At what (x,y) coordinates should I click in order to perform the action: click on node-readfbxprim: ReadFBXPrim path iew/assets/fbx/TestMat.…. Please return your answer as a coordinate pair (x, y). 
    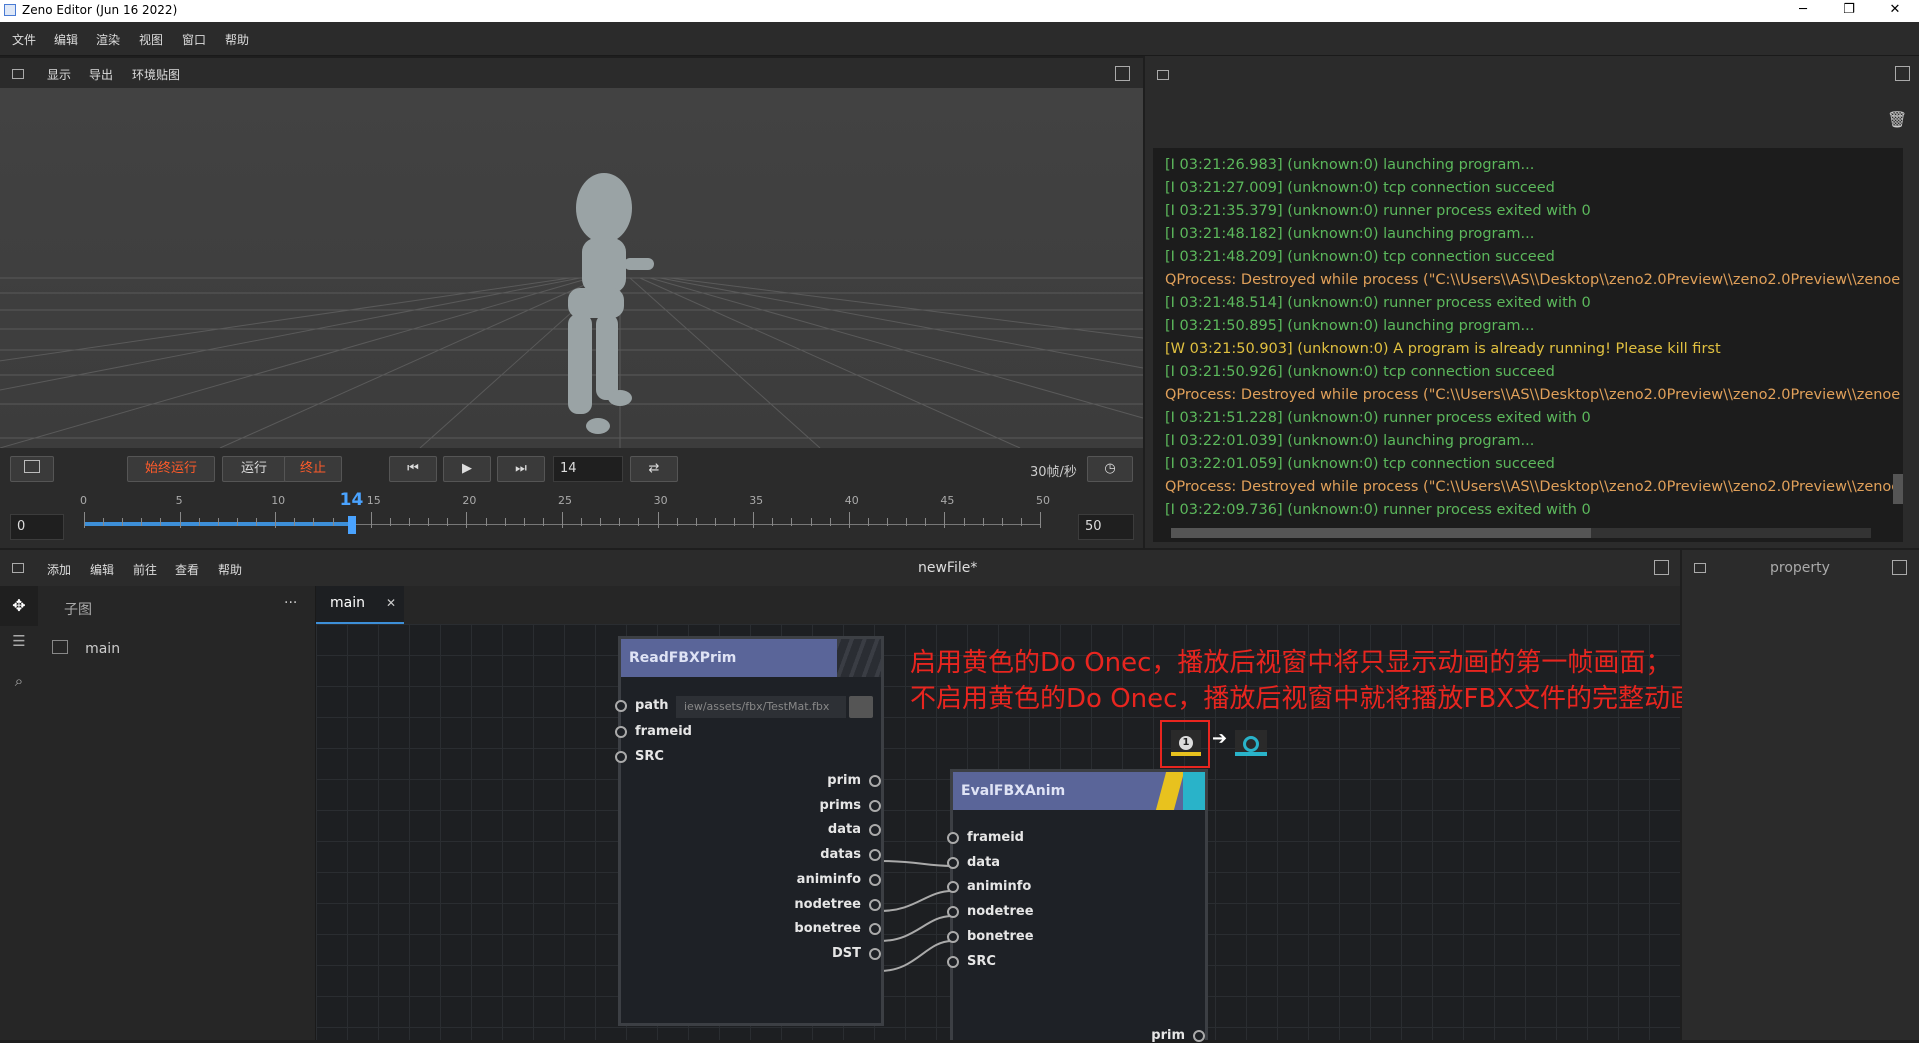
    Looking at the image, I should click on (749, 831).